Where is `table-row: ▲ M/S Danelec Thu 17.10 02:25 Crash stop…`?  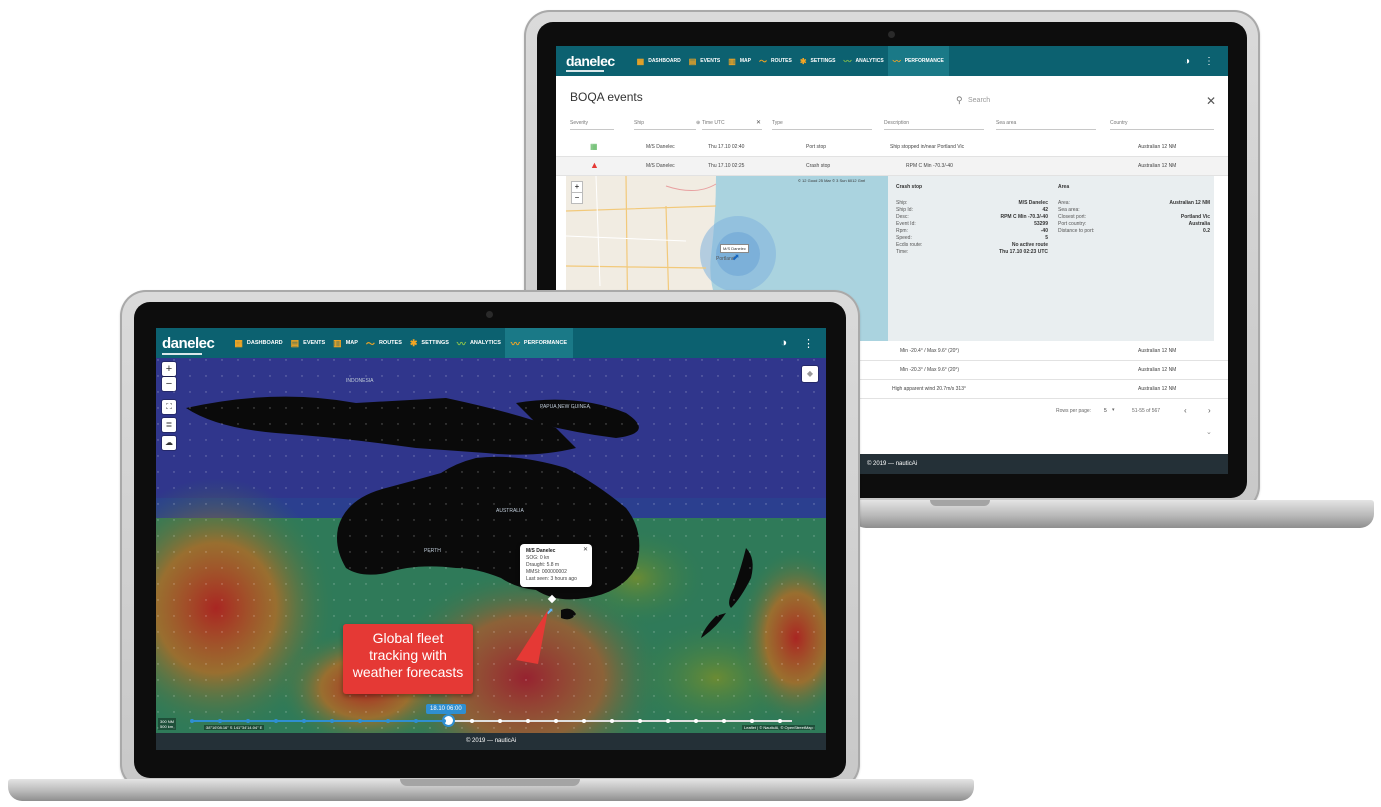
table-row: ▲ M/S Danelec Thu 17.10 02:25 Crash stop… is located at coordinates (892, 166).